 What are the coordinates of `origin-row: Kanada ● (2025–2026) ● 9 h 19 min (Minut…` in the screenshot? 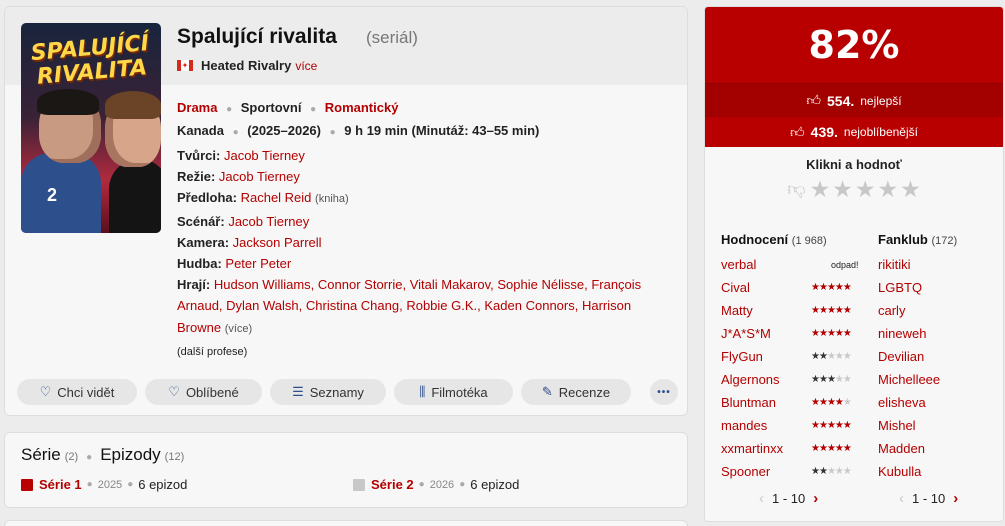 It's located at (358, 130).